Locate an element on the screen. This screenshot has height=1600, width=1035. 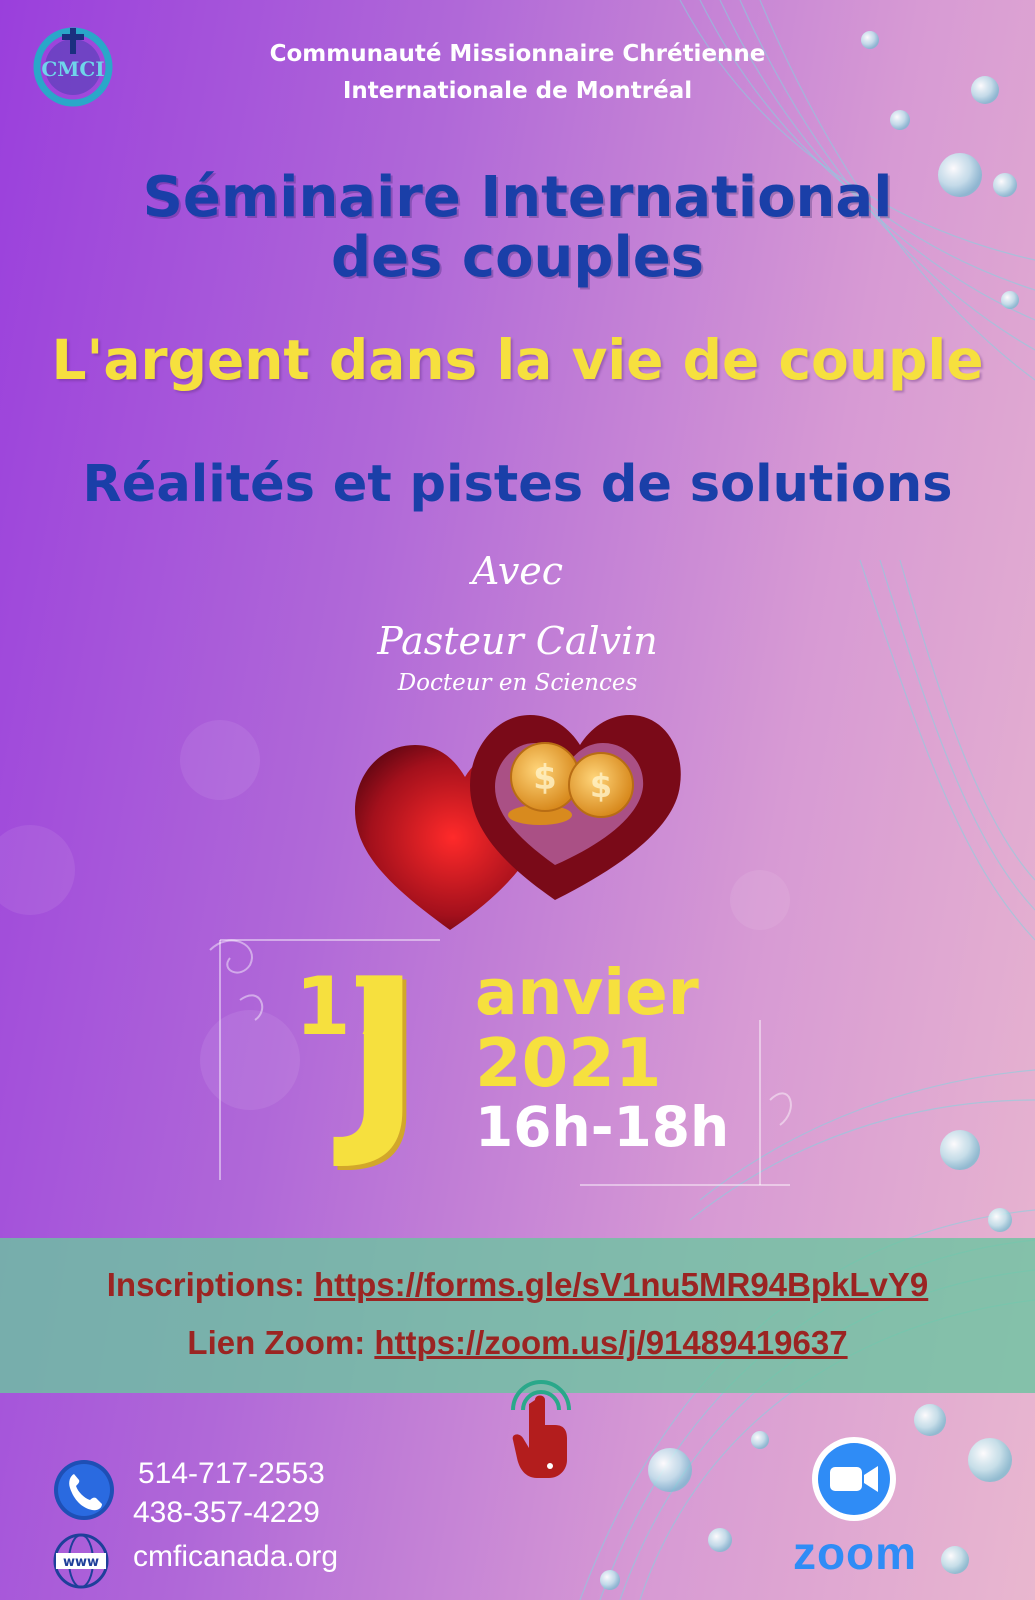
zoom-link: https://zoom.us/j/91489419637 is located at coordinates (610, 1342).